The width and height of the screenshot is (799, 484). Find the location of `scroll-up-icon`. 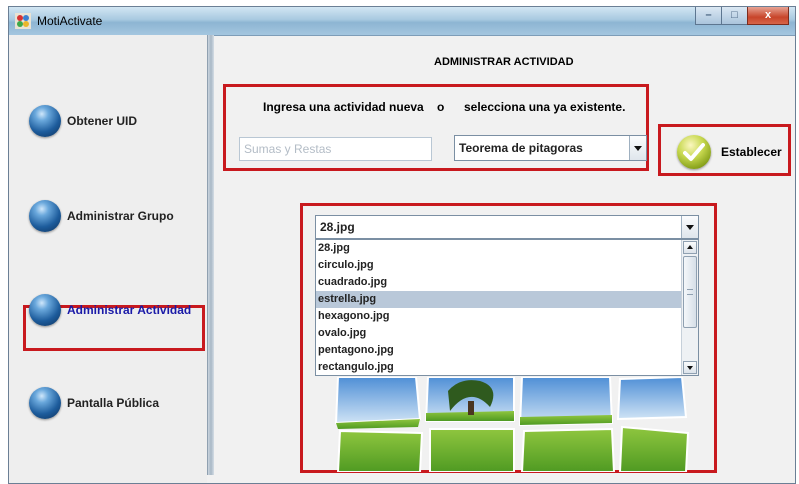

scroll-up-icon is located at coordinates (690, 247).